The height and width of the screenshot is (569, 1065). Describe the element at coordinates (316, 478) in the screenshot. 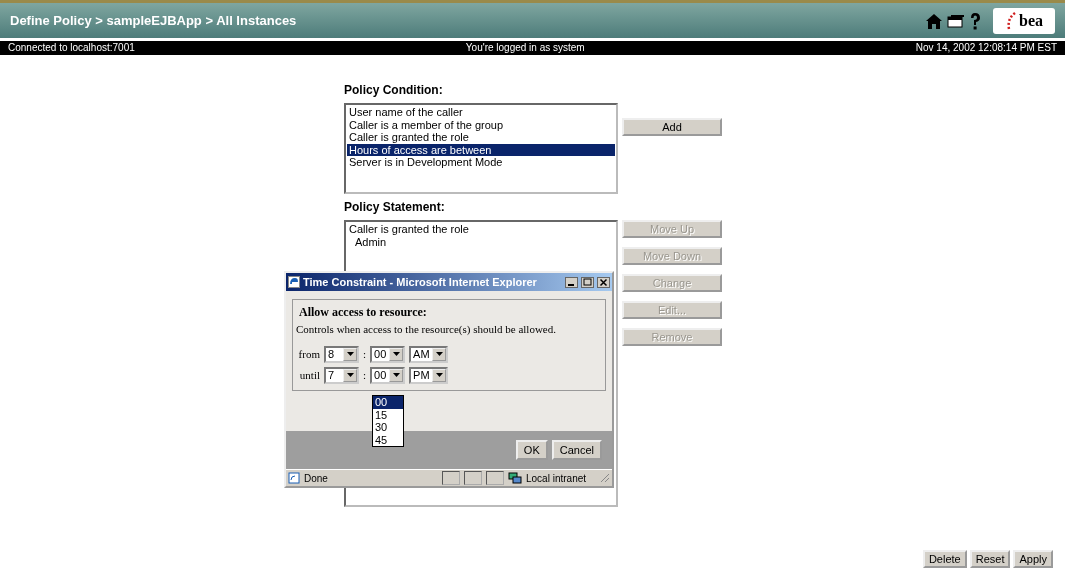

I see `status-text: Done` at that location.